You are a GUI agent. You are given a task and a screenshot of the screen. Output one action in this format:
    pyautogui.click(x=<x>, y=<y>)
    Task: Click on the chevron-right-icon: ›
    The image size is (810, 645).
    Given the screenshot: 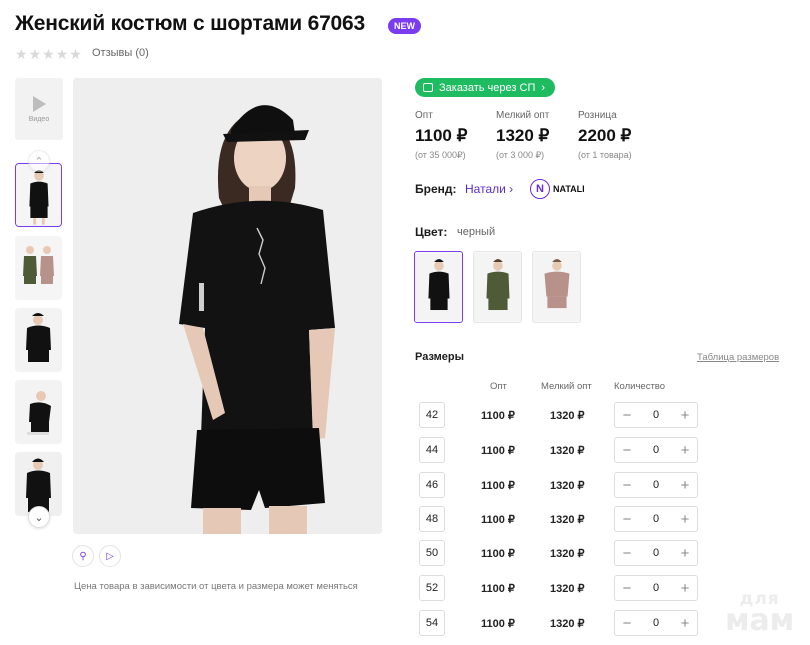 What is the action you would take?
    pyautogui.click(x=511, y=189)
    